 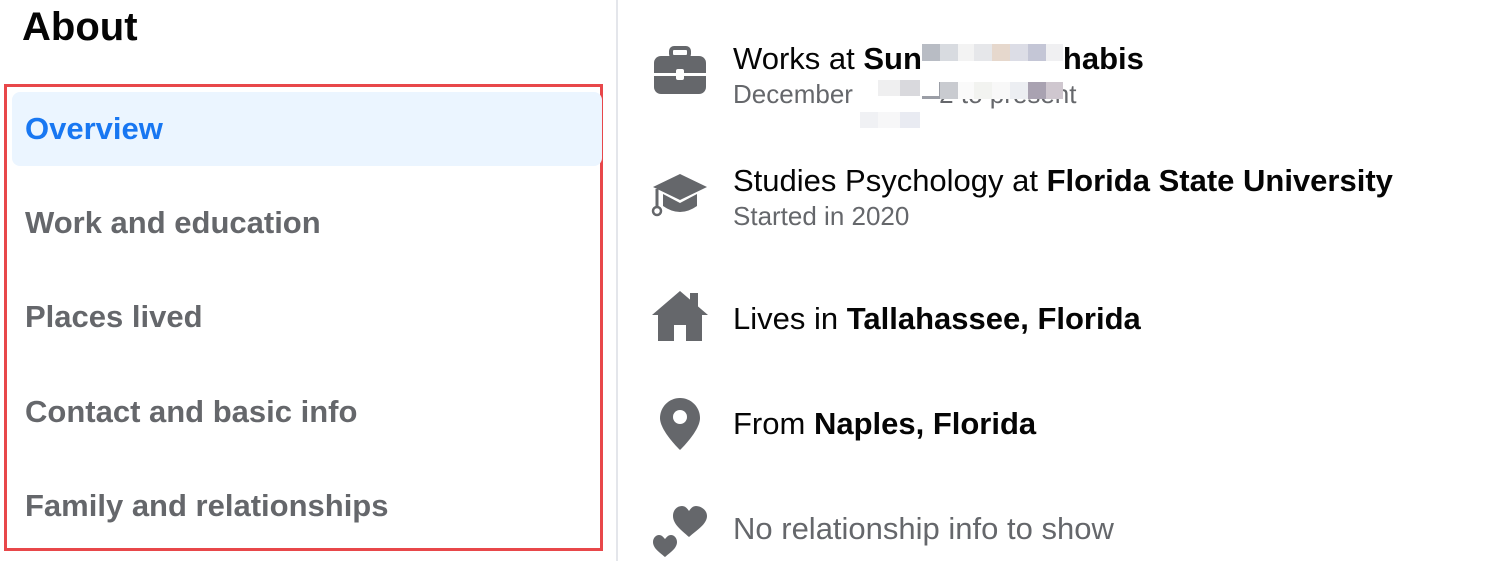 I want to click on briefcase-icon, so click(x=680, y=72).